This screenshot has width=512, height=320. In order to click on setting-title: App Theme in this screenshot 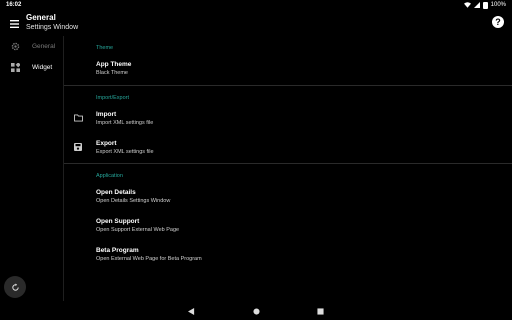, I will do `click(114, 64)`.